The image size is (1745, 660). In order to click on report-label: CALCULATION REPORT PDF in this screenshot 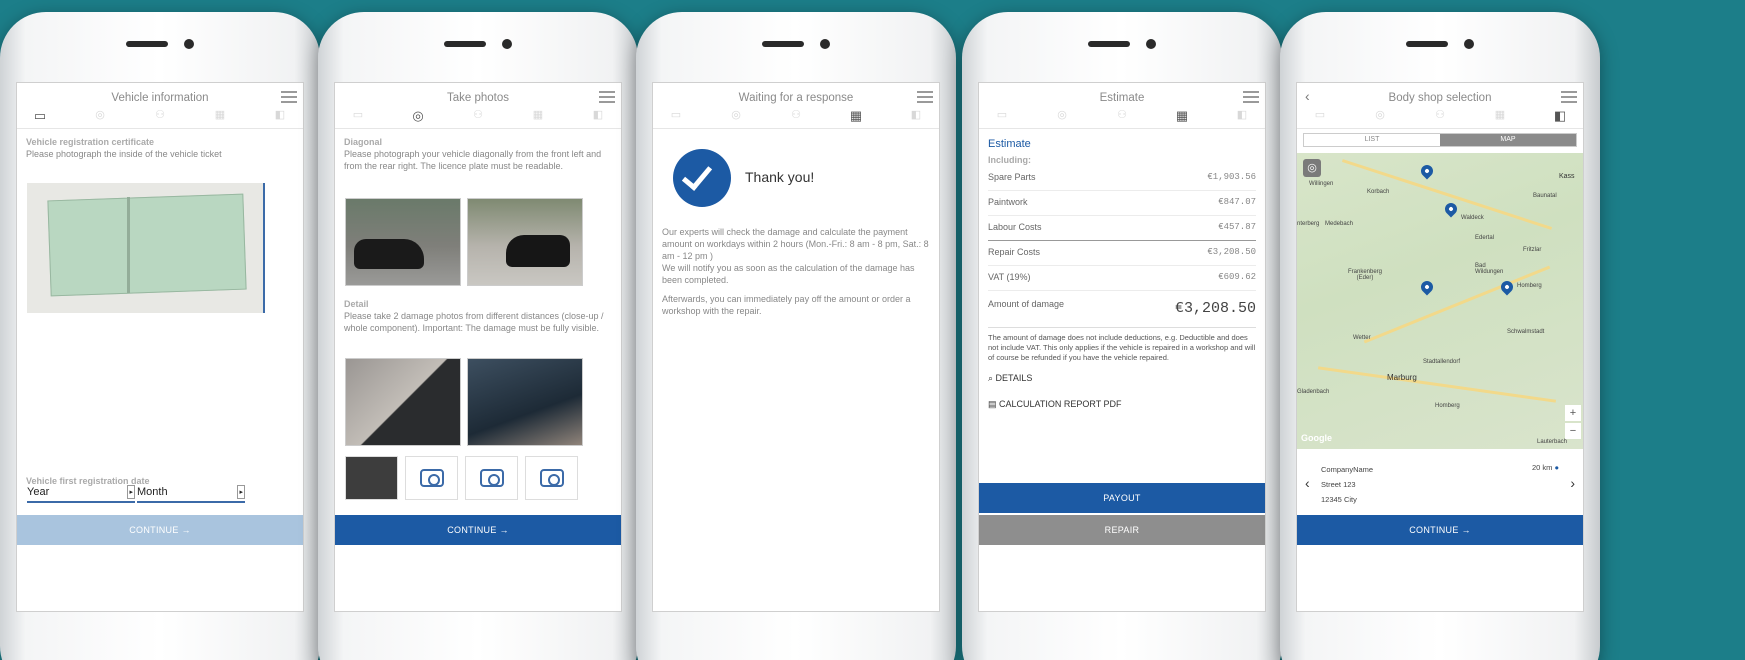, I will do `click(1060, 403)`.